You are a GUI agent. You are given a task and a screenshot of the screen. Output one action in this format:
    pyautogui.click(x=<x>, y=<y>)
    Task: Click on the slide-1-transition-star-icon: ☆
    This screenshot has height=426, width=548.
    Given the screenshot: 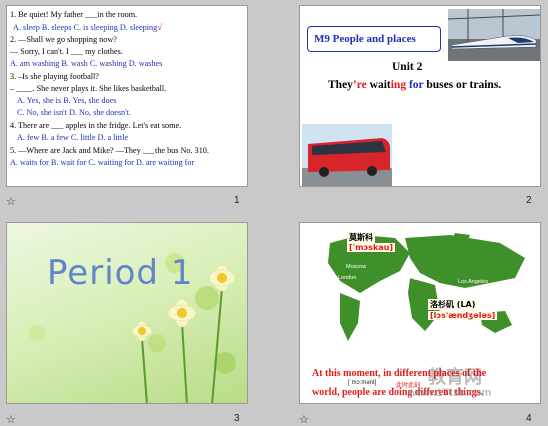 What is the action you would take?
    pyautogui.click(x=11, y=202)
    